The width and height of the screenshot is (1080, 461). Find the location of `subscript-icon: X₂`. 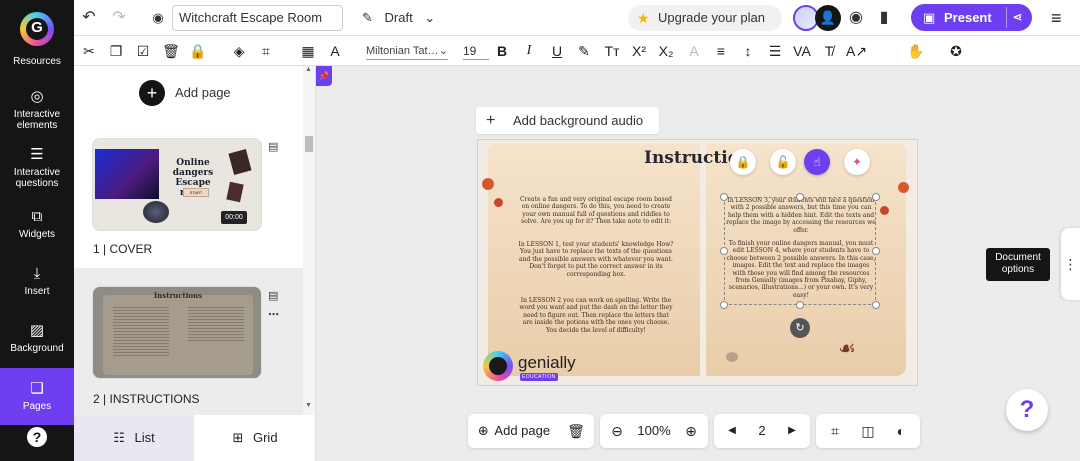

subscript-icon: X₂ is located at coordinates (666, 51).